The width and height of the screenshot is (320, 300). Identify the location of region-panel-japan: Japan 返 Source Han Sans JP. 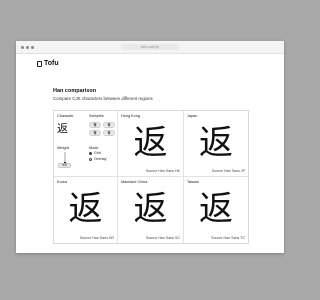
(216, 144).